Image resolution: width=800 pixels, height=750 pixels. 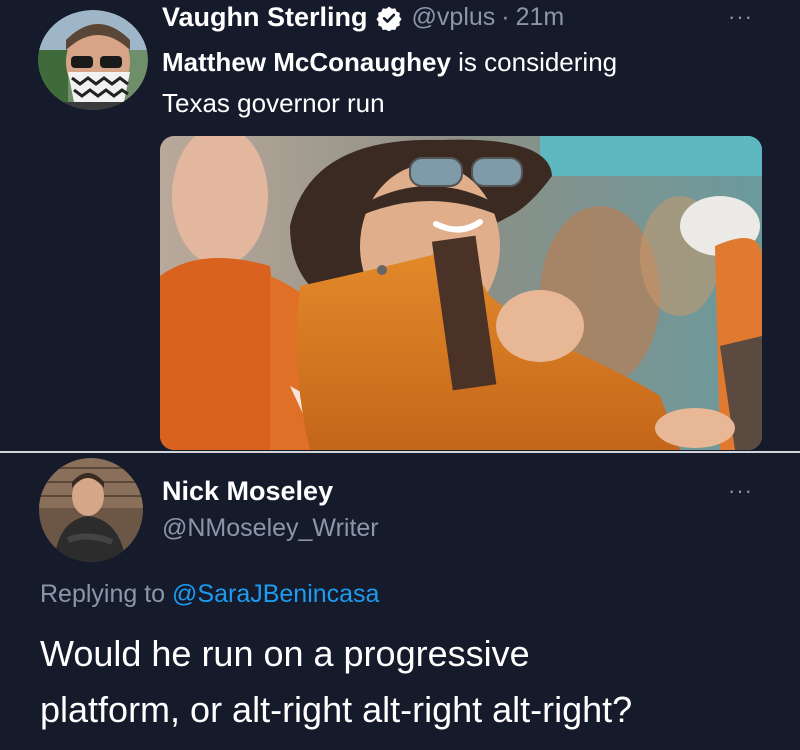 What do you see at coordinates (540, 17) in the screenshot?
I see `tweet-time: 21m` at bounding box center [540, 17].